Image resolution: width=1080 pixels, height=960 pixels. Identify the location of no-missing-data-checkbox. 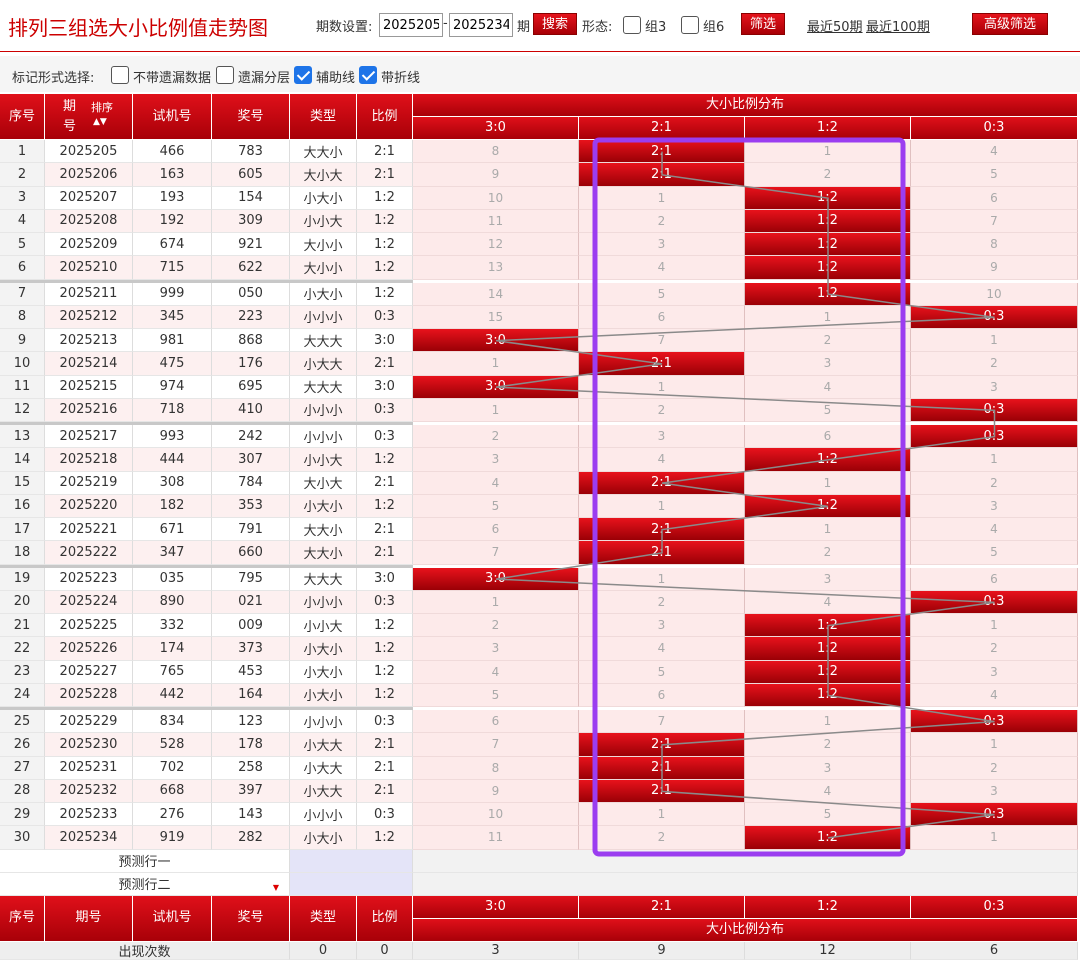
(120, 75).